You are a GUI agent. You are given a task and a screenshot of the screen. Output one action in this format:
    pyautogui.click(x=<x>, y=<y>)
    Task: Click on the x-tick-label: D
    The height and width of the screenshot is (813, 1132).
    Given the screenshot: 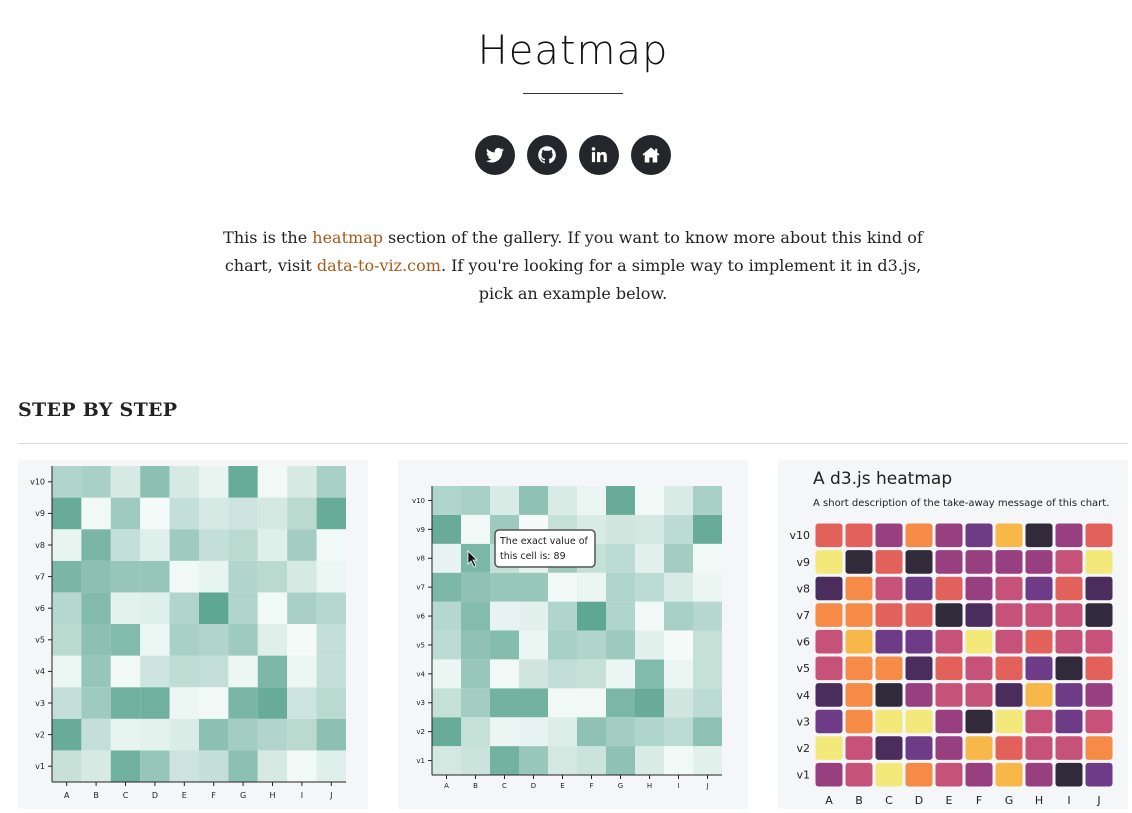 What is the action you would take?
    pyautogui.click(x=919, y=800)
    